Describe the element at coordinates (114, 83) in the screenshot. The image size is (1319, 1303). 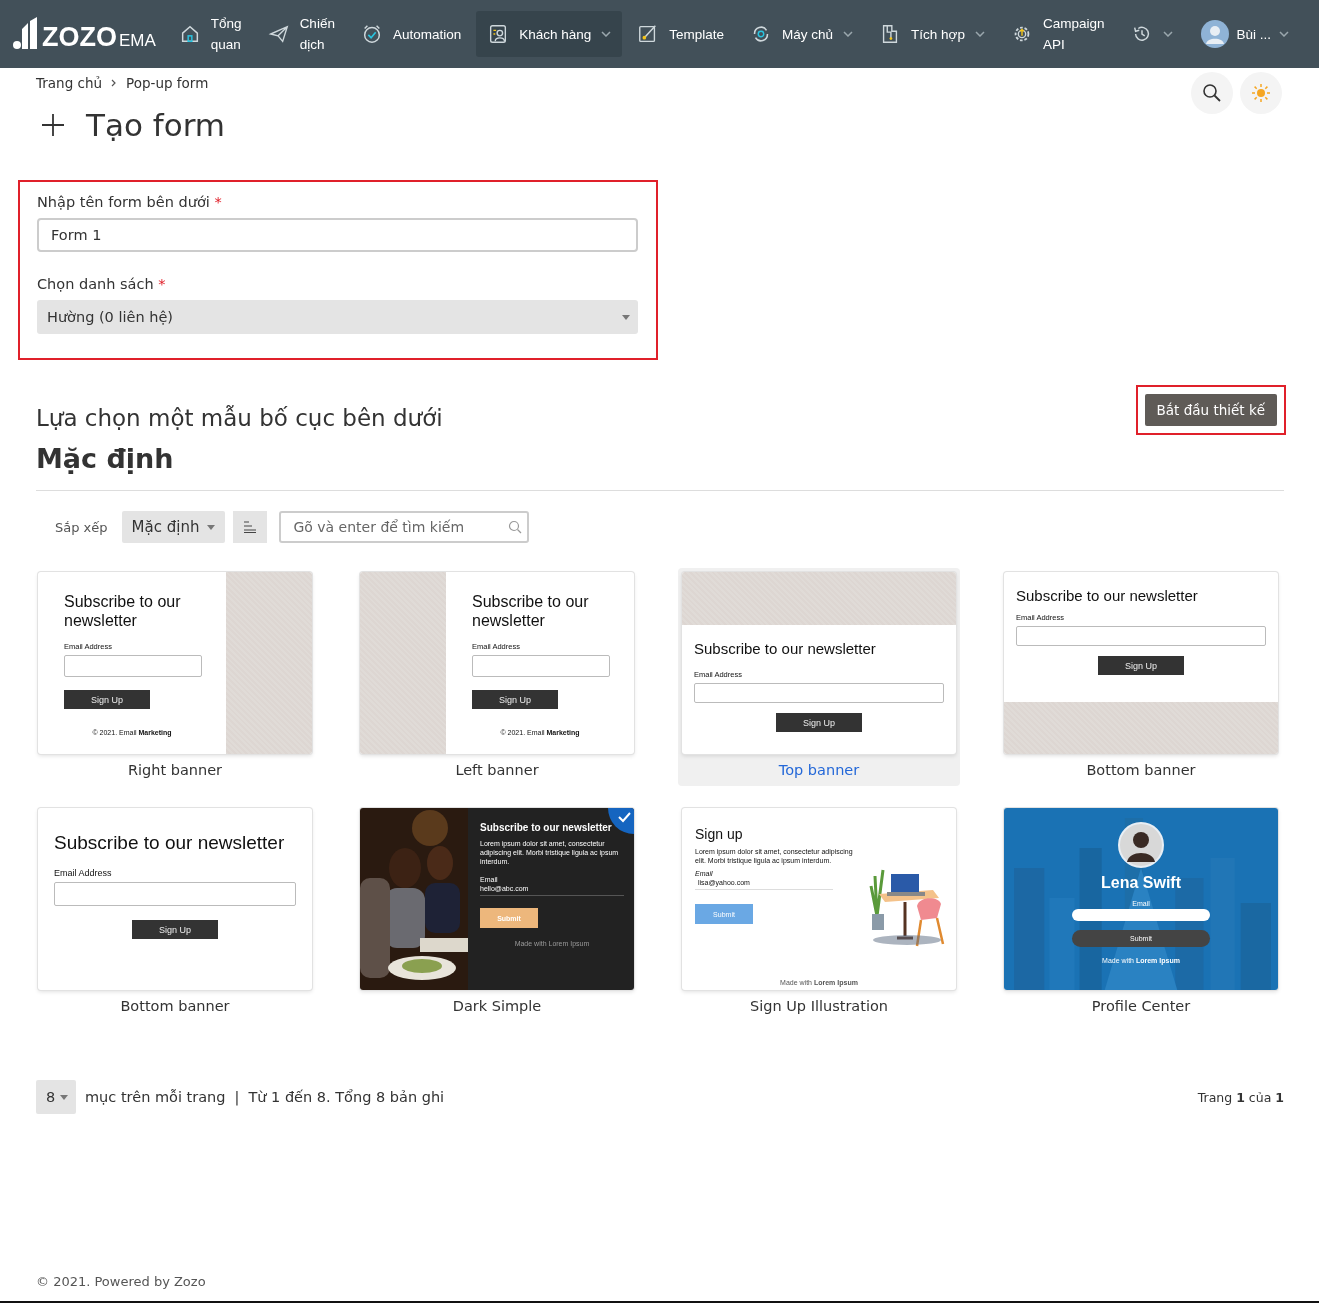
I see `chevron-icon` at that location.